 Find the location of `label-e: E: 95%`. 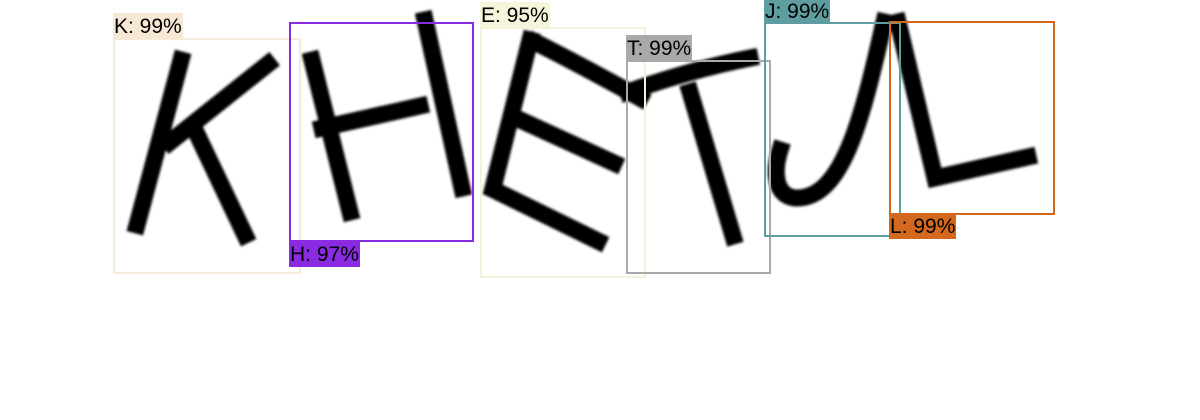

label-e: E: 95% is located at coordinates (515, 15).